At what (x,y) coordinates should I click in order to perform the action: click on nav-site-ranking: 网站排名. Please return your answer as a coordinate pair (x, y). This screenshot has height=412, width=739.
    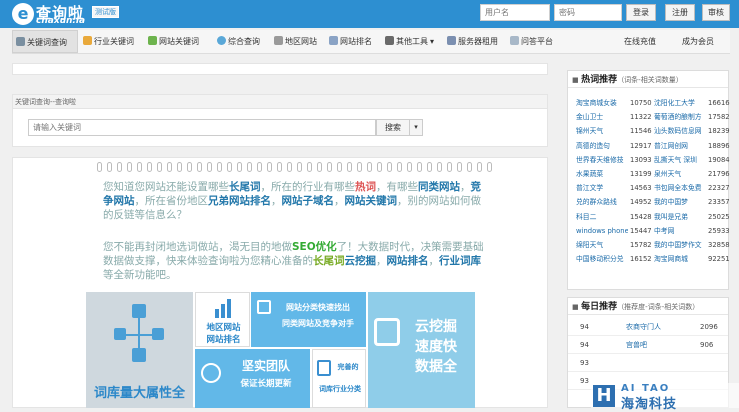
    Looking at the image, I should click on (350, 41).